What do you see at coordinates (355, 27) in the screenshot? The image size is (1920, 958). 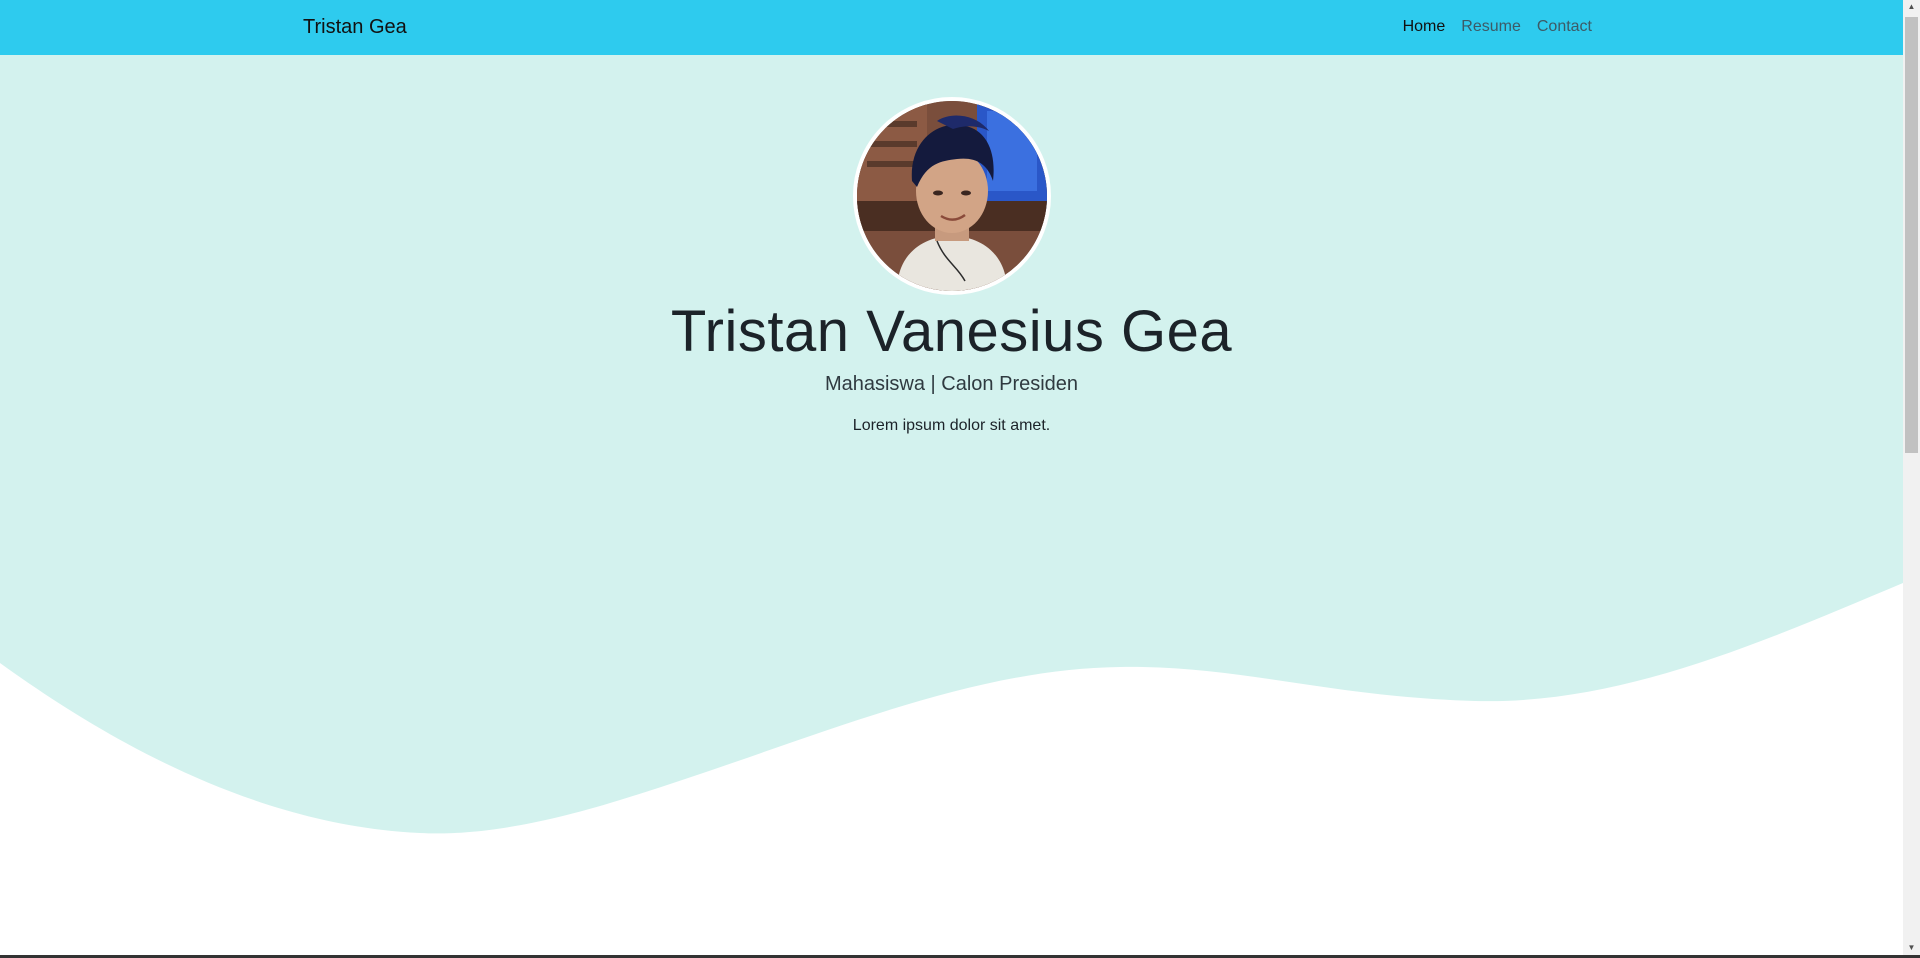 I see `navbar-brand: Tristan Gea` at bounding box center [355, 27].